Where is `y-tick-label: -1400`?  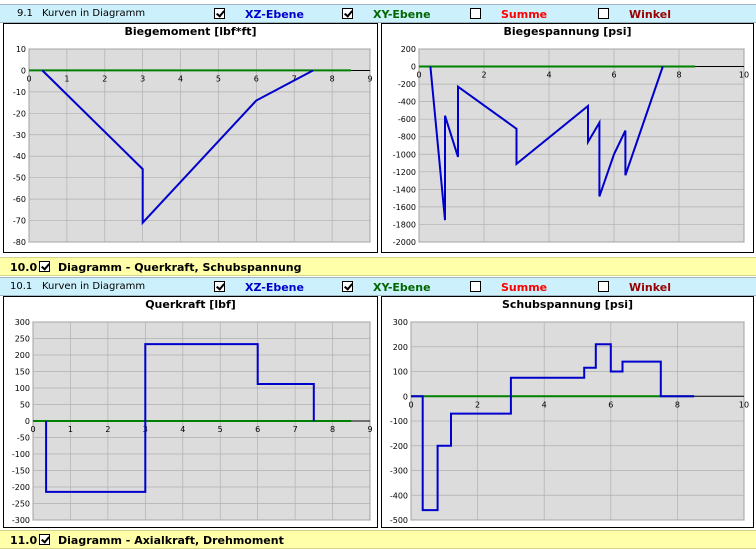 y-tick-label: -1400 is located at coordinates (404, 189).